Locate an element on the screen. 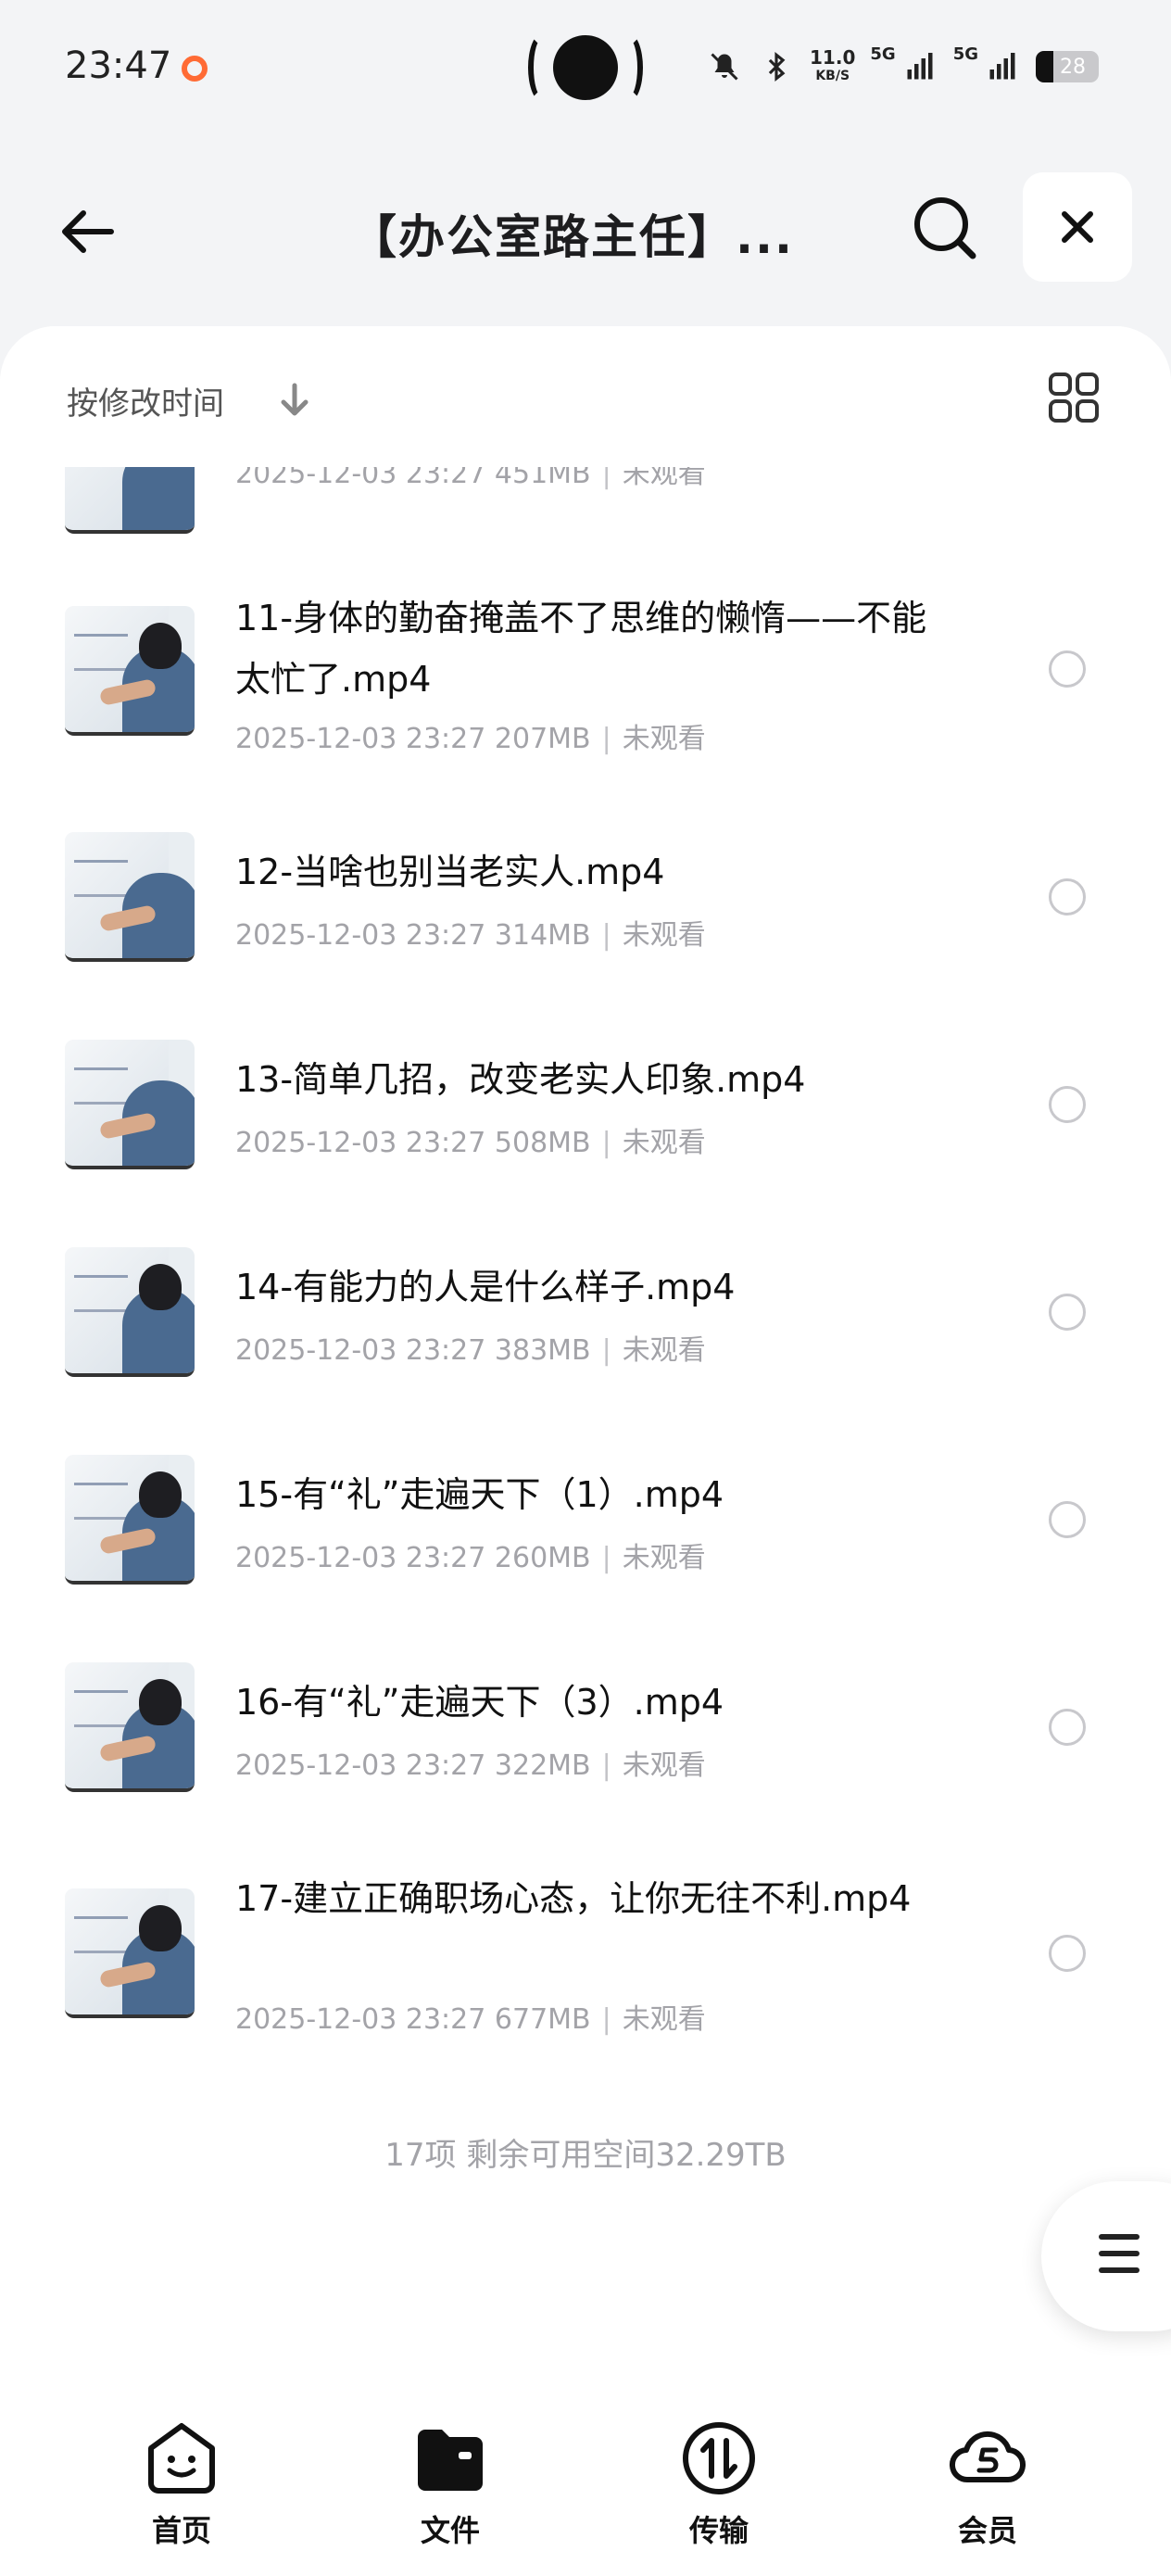 This screenshot has width=1171, height=2576. network-speed-unit: KB/S is located at coordinates (833, 76).